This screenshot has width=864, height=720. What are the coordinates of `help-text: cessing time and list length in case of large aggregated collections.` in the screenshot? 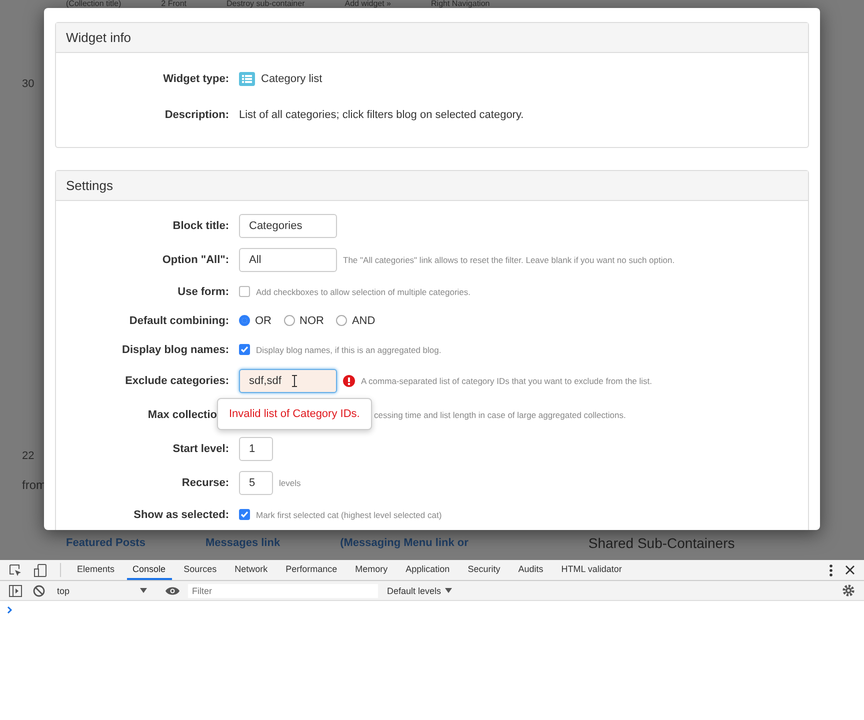 It's located at (500, 415).